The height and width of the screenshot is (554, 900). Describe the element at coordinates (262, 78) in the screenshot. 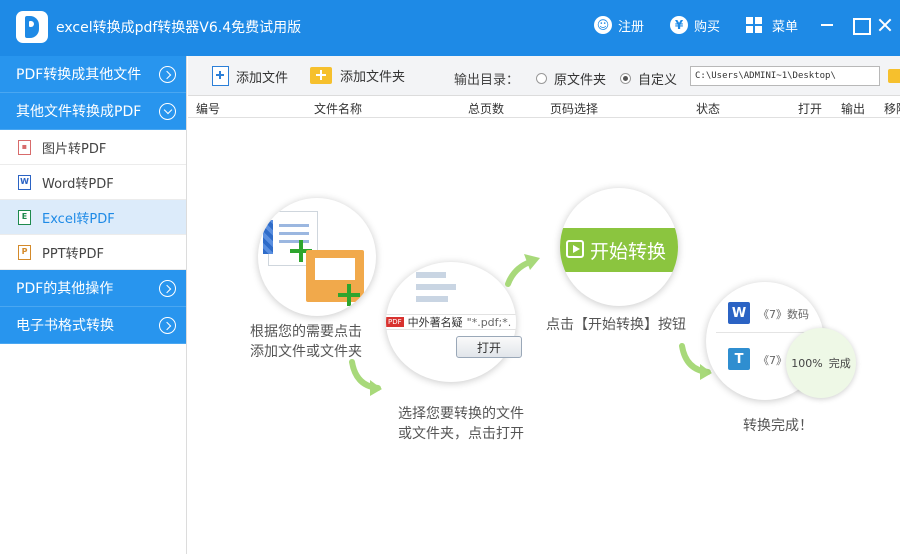

I see `add-file-label: 添加文件` at that location.